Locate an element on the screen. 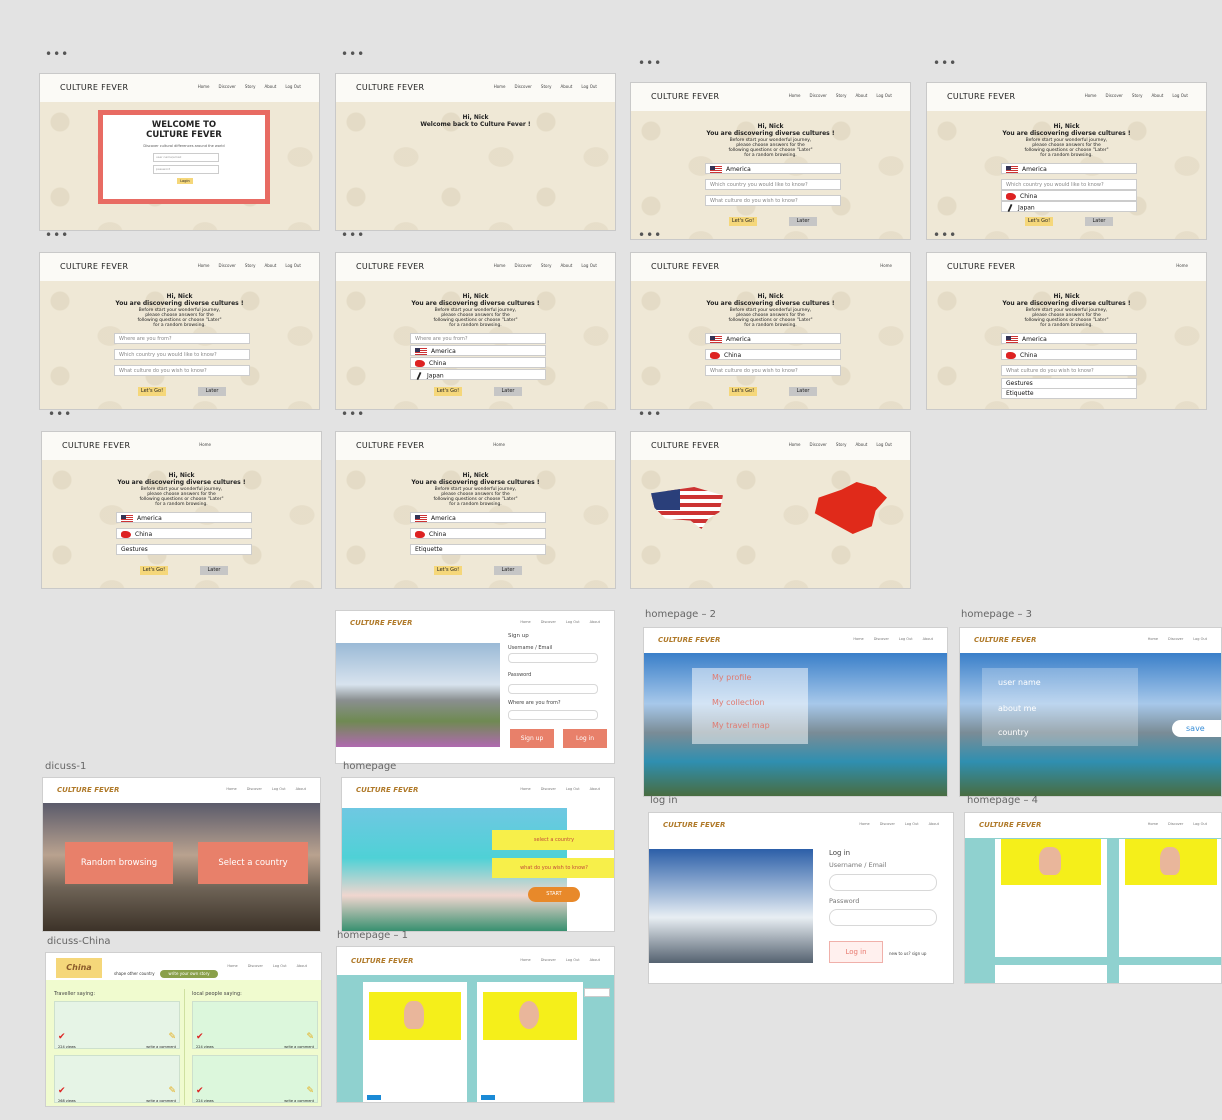  signup-link: new to us? sign up is located at coordinates (907, 953).